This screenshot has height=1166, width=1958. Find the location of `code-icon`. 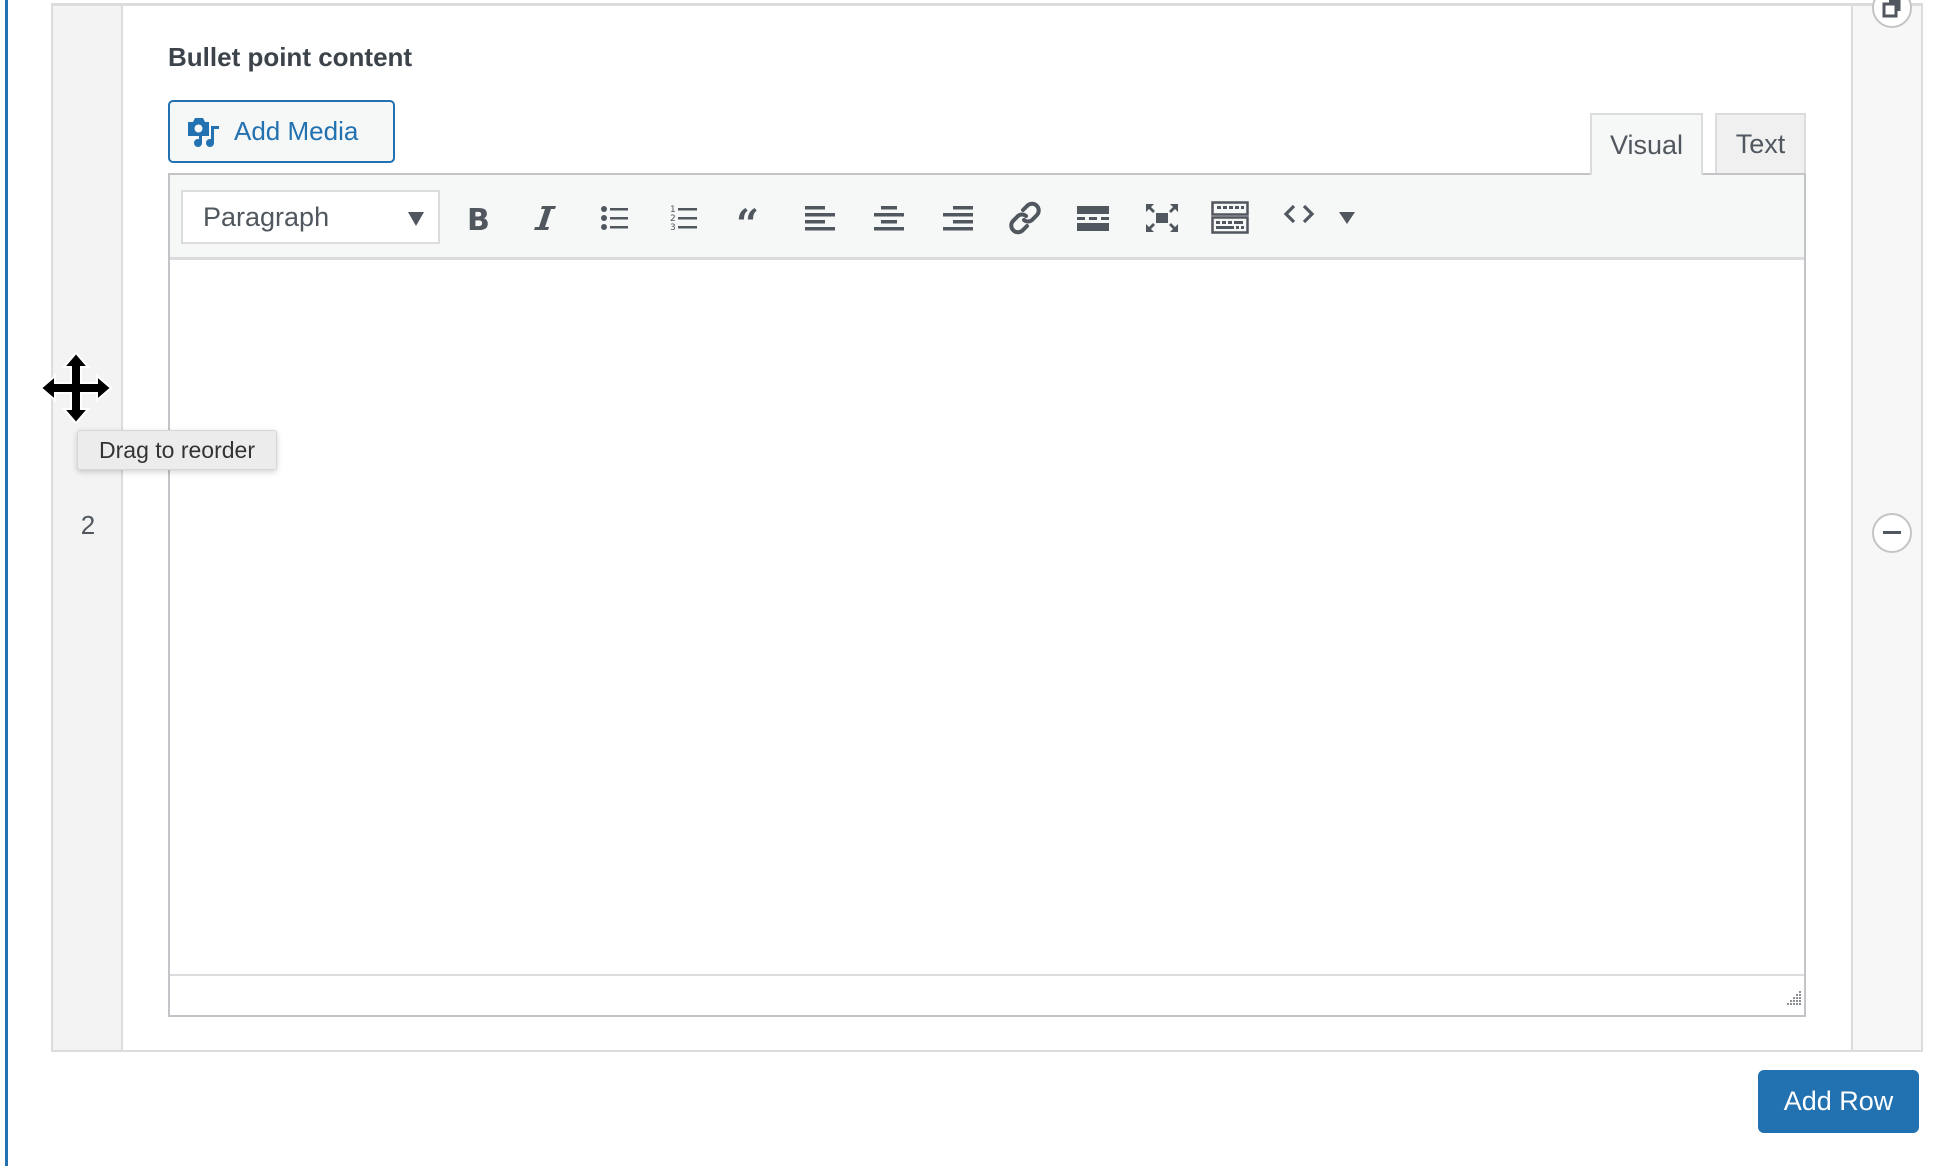

code-icon is located at coordinates (1299, 214).